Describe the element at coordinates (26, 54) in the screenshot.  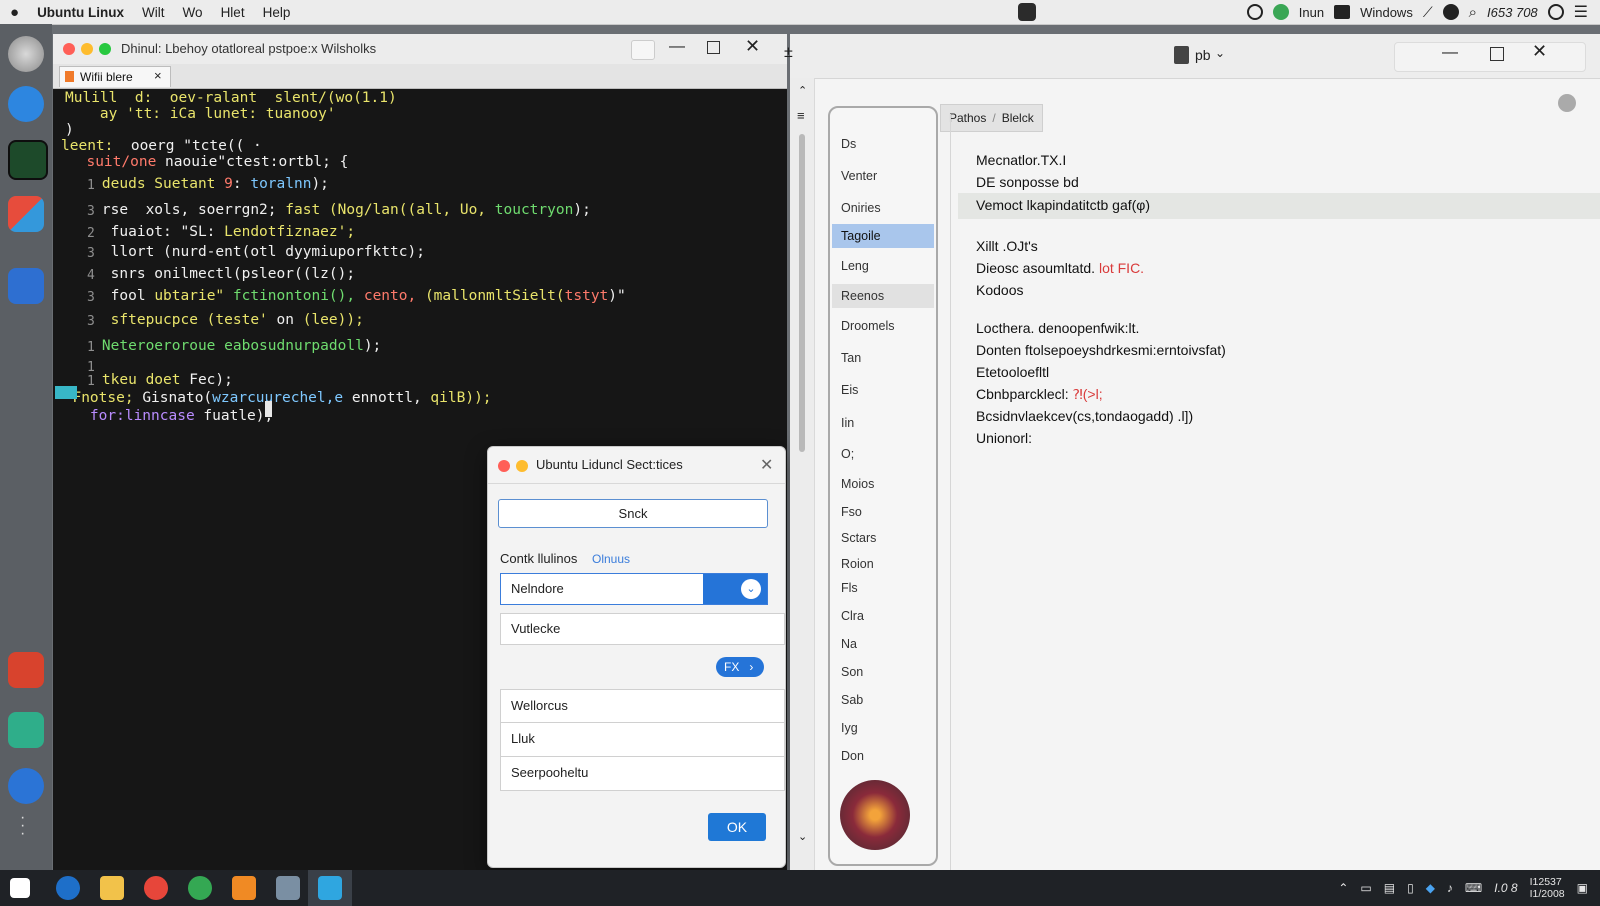
I see `dock-apps-icon` at that location.